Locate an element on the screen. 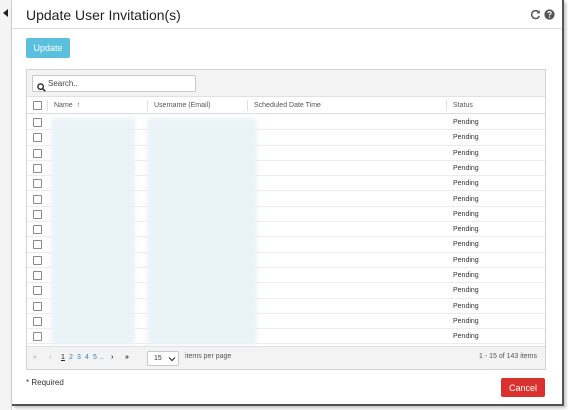  dialog-header: Update User Invitation(s) is located at coordinates (287, 14).